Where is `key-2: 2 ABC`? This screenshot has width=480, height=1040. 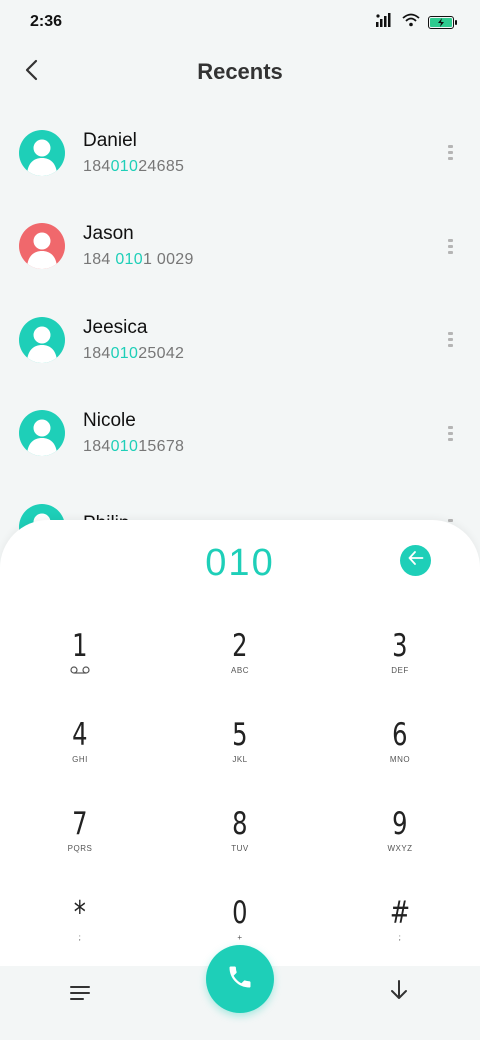
key-2: 2 ABC is located at coordinates (240, 672).